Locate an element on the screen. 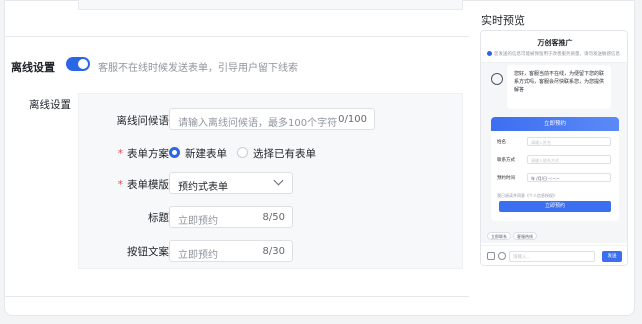 The height and width of the screenshot is (324, 642). radio-new-form-label: 新建表单 is located at coordinates (206, 153).